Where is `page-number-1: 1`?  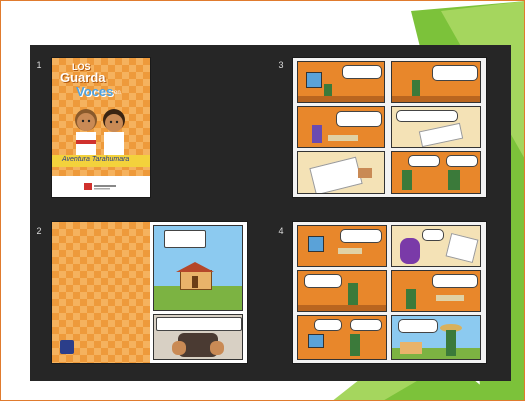 page-number-1: 1 is located at coordinates (39, 65).